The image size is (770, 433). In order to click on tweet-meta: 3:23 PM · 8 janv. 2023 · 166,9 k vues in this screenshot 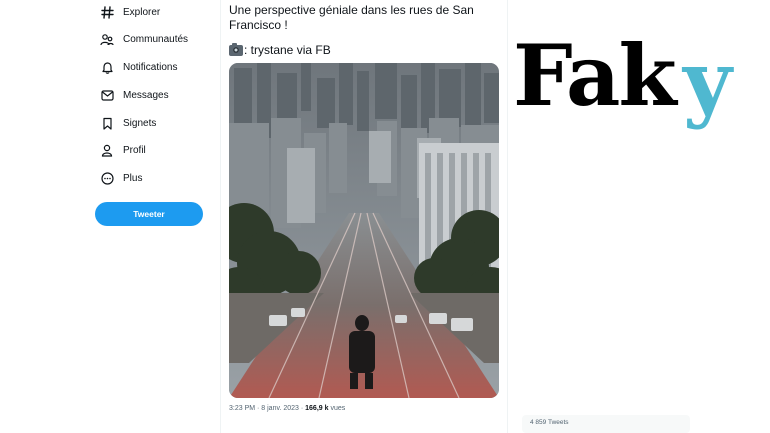, I will do `click(287, 408)`.